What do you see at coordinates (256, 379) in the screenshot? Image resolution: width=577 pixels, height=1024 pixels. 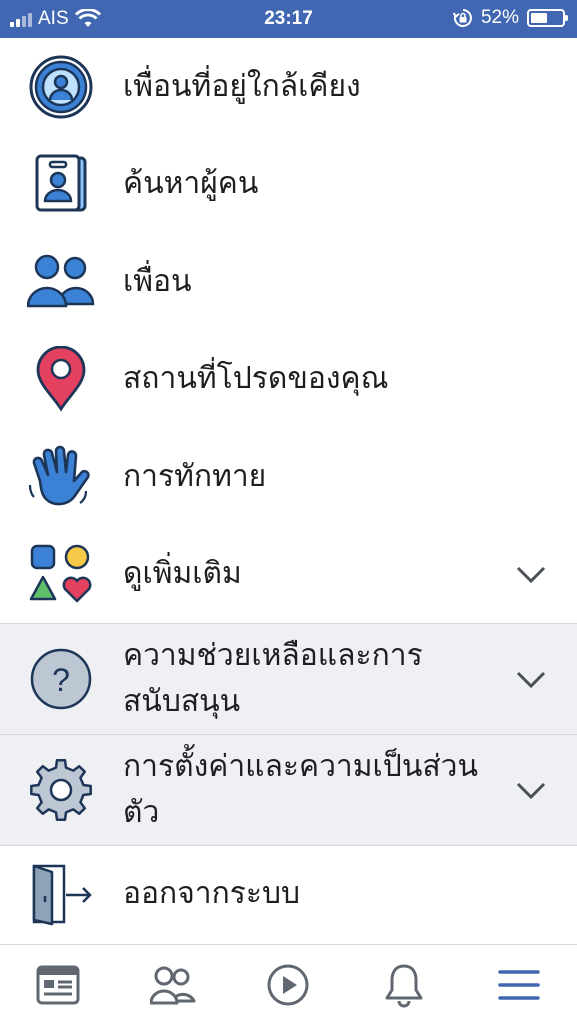 I see `menu-item-label: สถานที่โปรดของคุณ` at bounding box center [256, 379].